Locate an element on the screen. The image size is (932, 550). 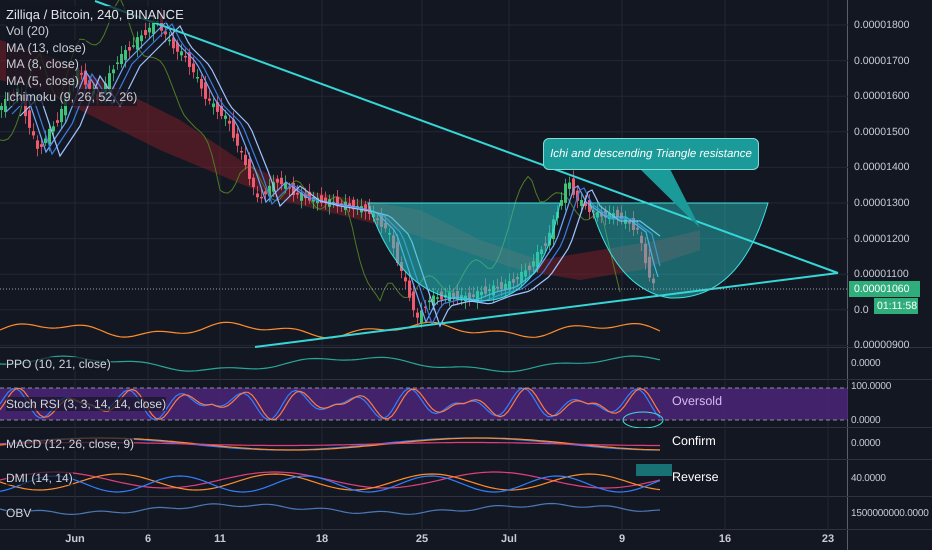
price-tick-label: 0.00001700 is located at coordinates (882, 61).